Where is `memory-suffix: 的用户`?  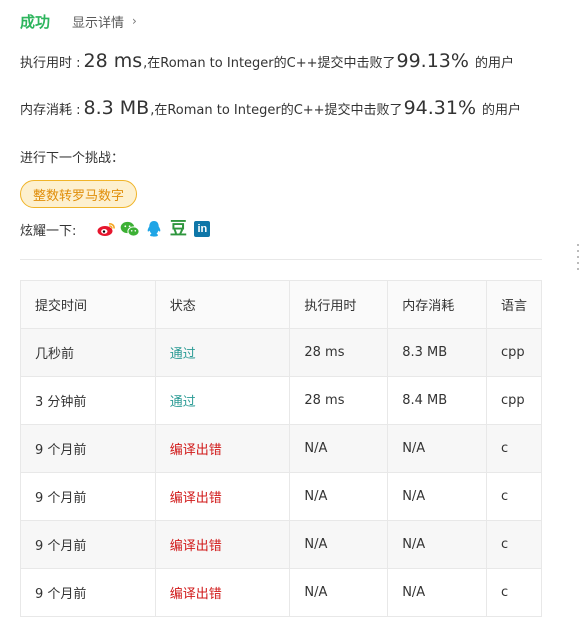 memory-suffix: 的用户 is located at coordinates (502, 110).